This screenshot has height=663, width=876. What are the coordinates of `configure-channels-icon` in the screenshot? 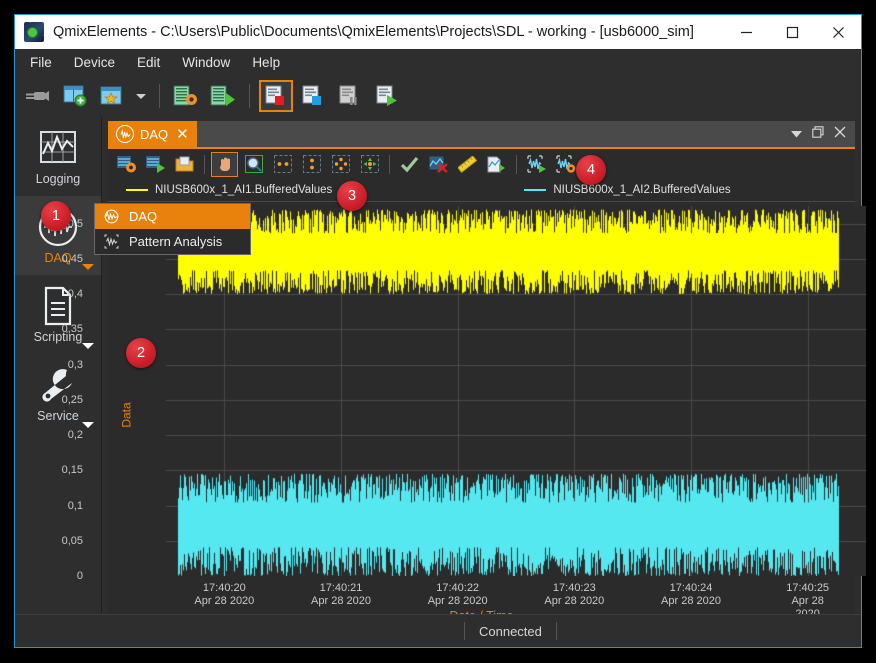 It's located at (126, 164).